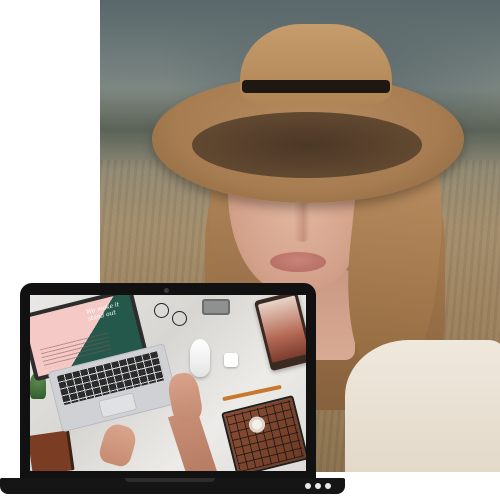 Image resolution: width=500 pixels, height=500 pixels. Describe the element at coordinates (118, 405) in the screenshot. I see `trackpad` at that location.